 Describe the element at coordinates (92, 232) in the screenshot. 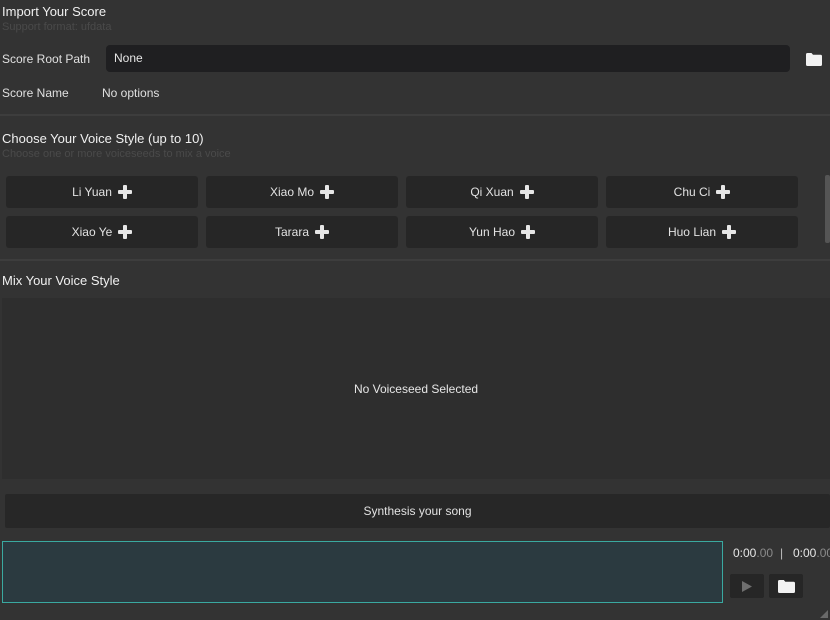

I see `voice-label: Xiao Ye` at that location.